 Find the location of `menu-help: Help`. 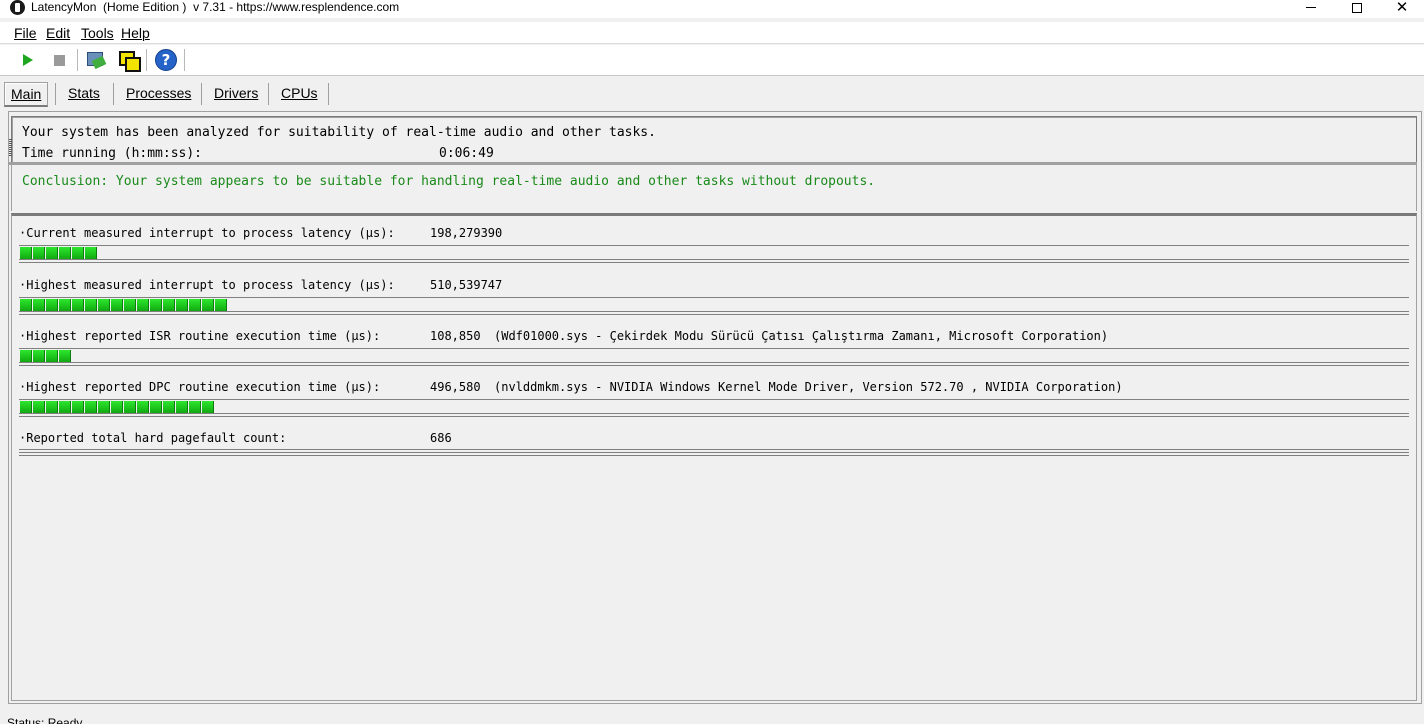

menu-help: Help is located at coordinates (135, 33).